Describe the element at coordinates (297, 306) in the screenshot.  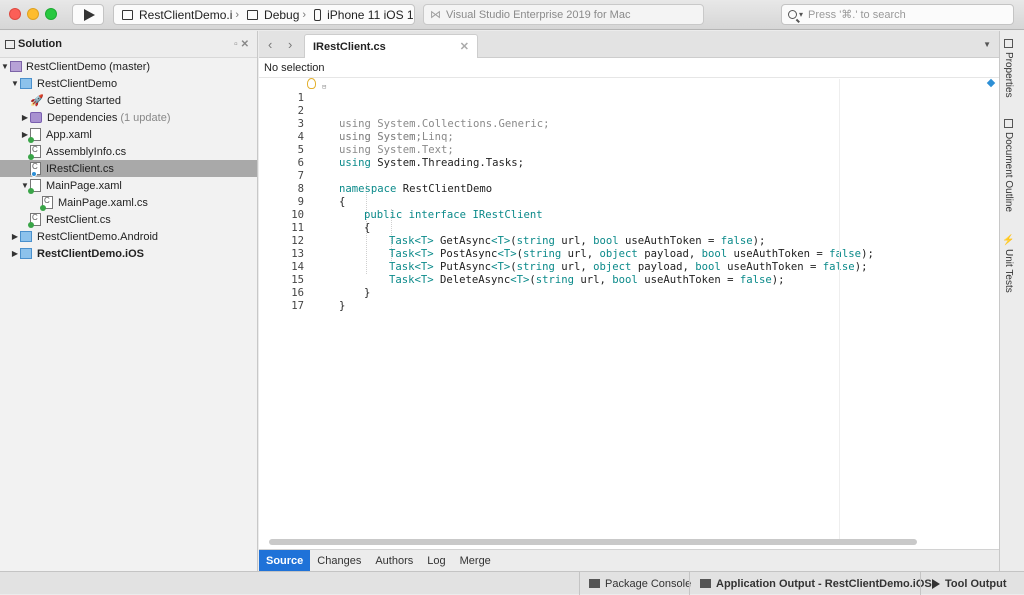
I see `line-number: 17` at that location.